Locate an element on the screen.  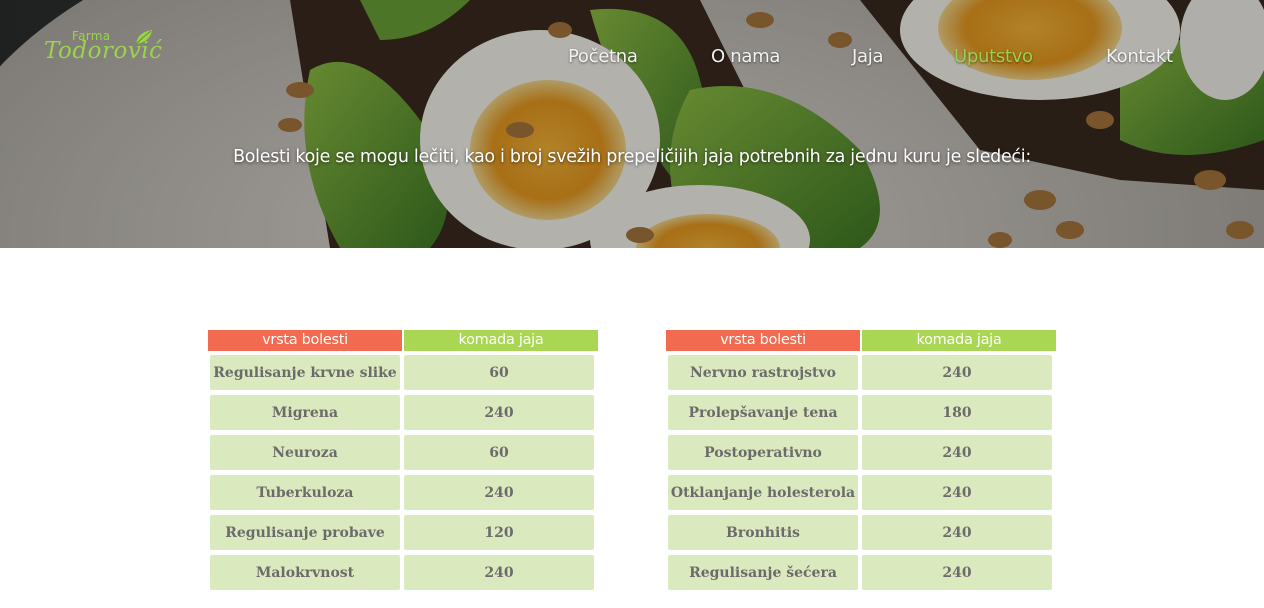
table-row: Regulisanje šećera 240 is located at coordinates (862, 573).